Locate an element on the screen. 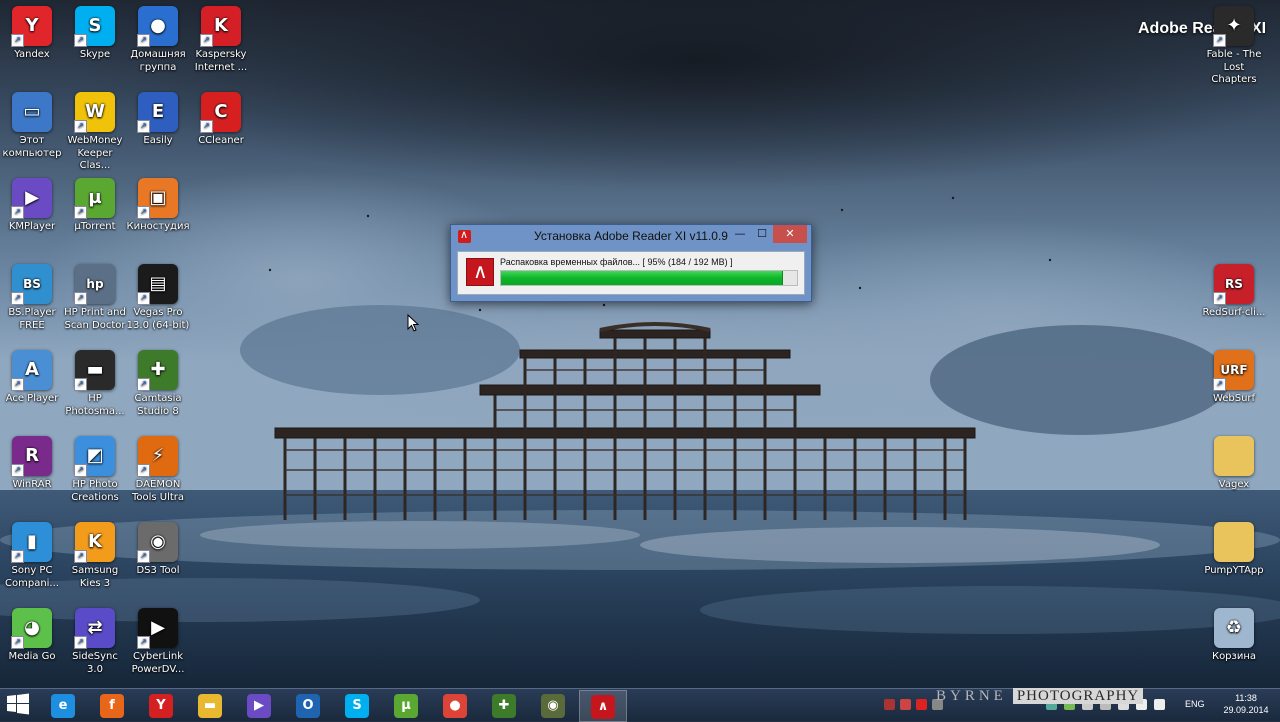  watermark-byrne: BYRNE is located at coordinates (971, 696).